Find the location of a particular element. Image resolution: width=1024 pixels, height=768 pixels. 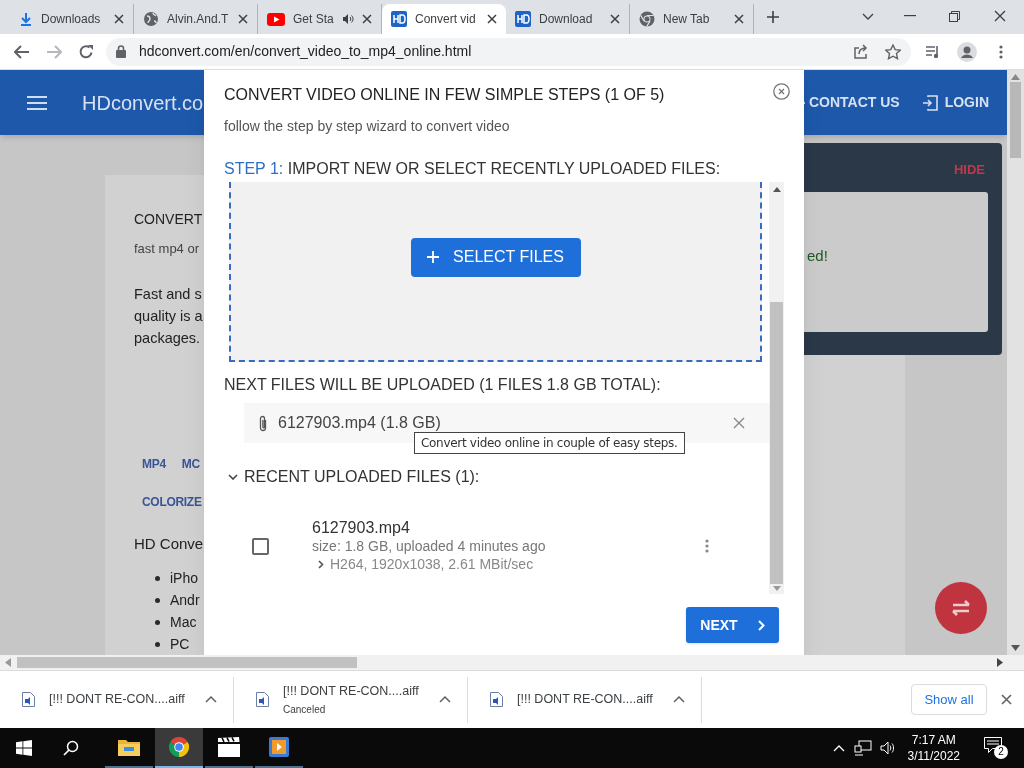

url-text: hdconvert.com/en/convert_video_to_mp4_online.html is located at coordinates (306, 51).